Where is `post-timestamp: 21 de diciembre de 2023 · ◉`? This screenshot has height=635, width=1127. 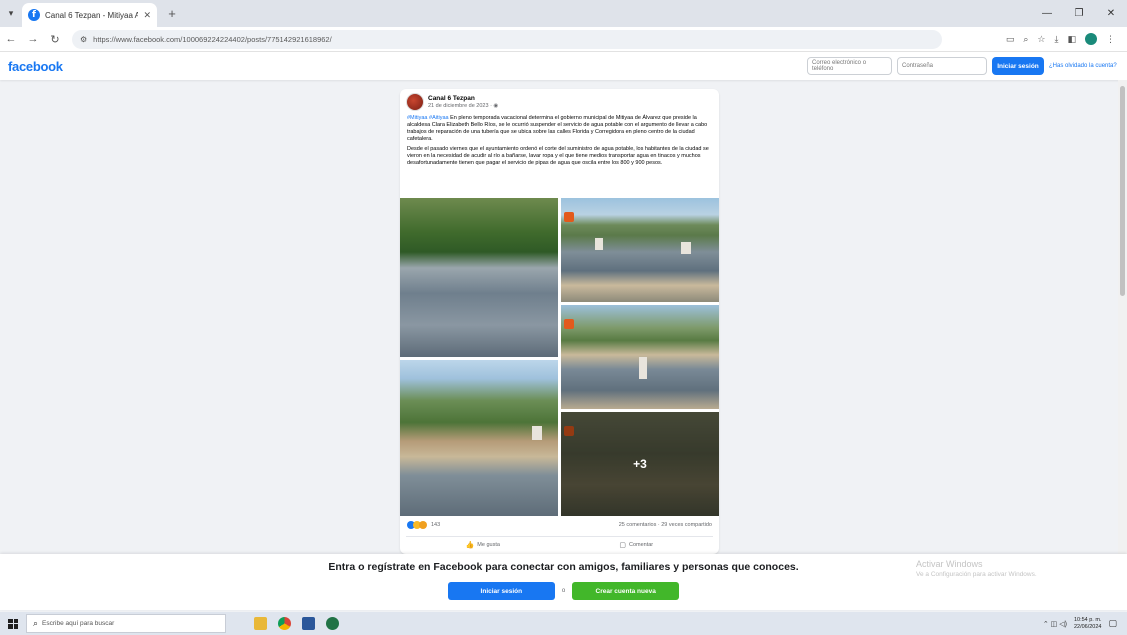 post-timestamp: 21 de diciembre de 2023 · ◉ is located at coordinates (463, 106).